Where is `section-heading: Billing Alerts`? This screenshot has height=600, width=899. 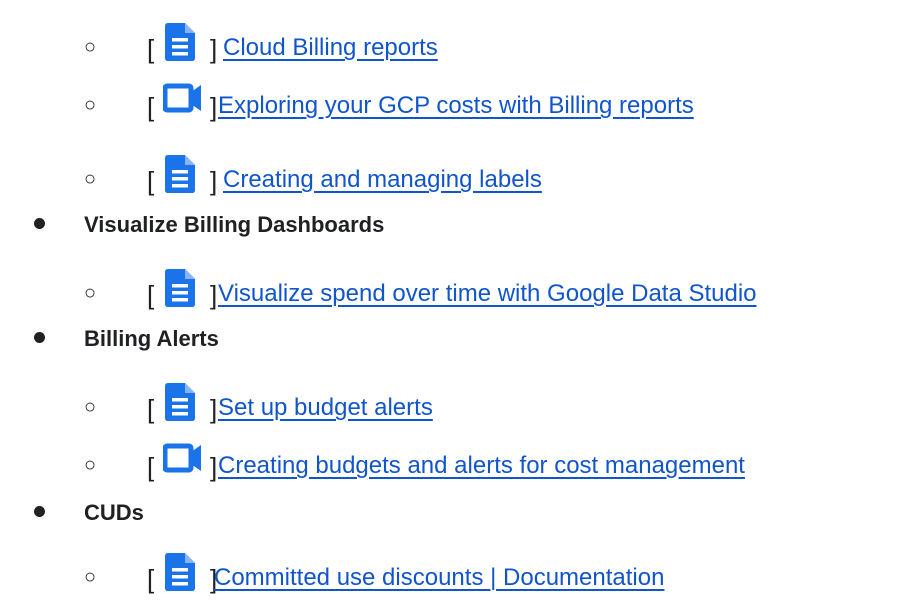
section-heading: Billing Alerts is located at coordinates (151, 338).